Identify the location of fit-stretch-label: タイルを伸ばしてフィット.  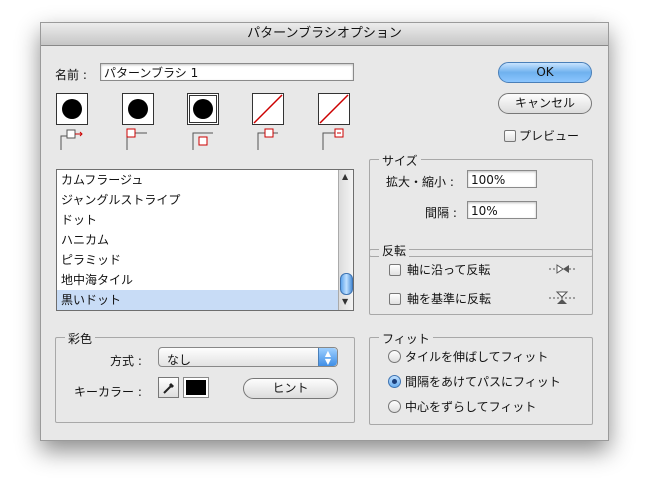
(477, 357).